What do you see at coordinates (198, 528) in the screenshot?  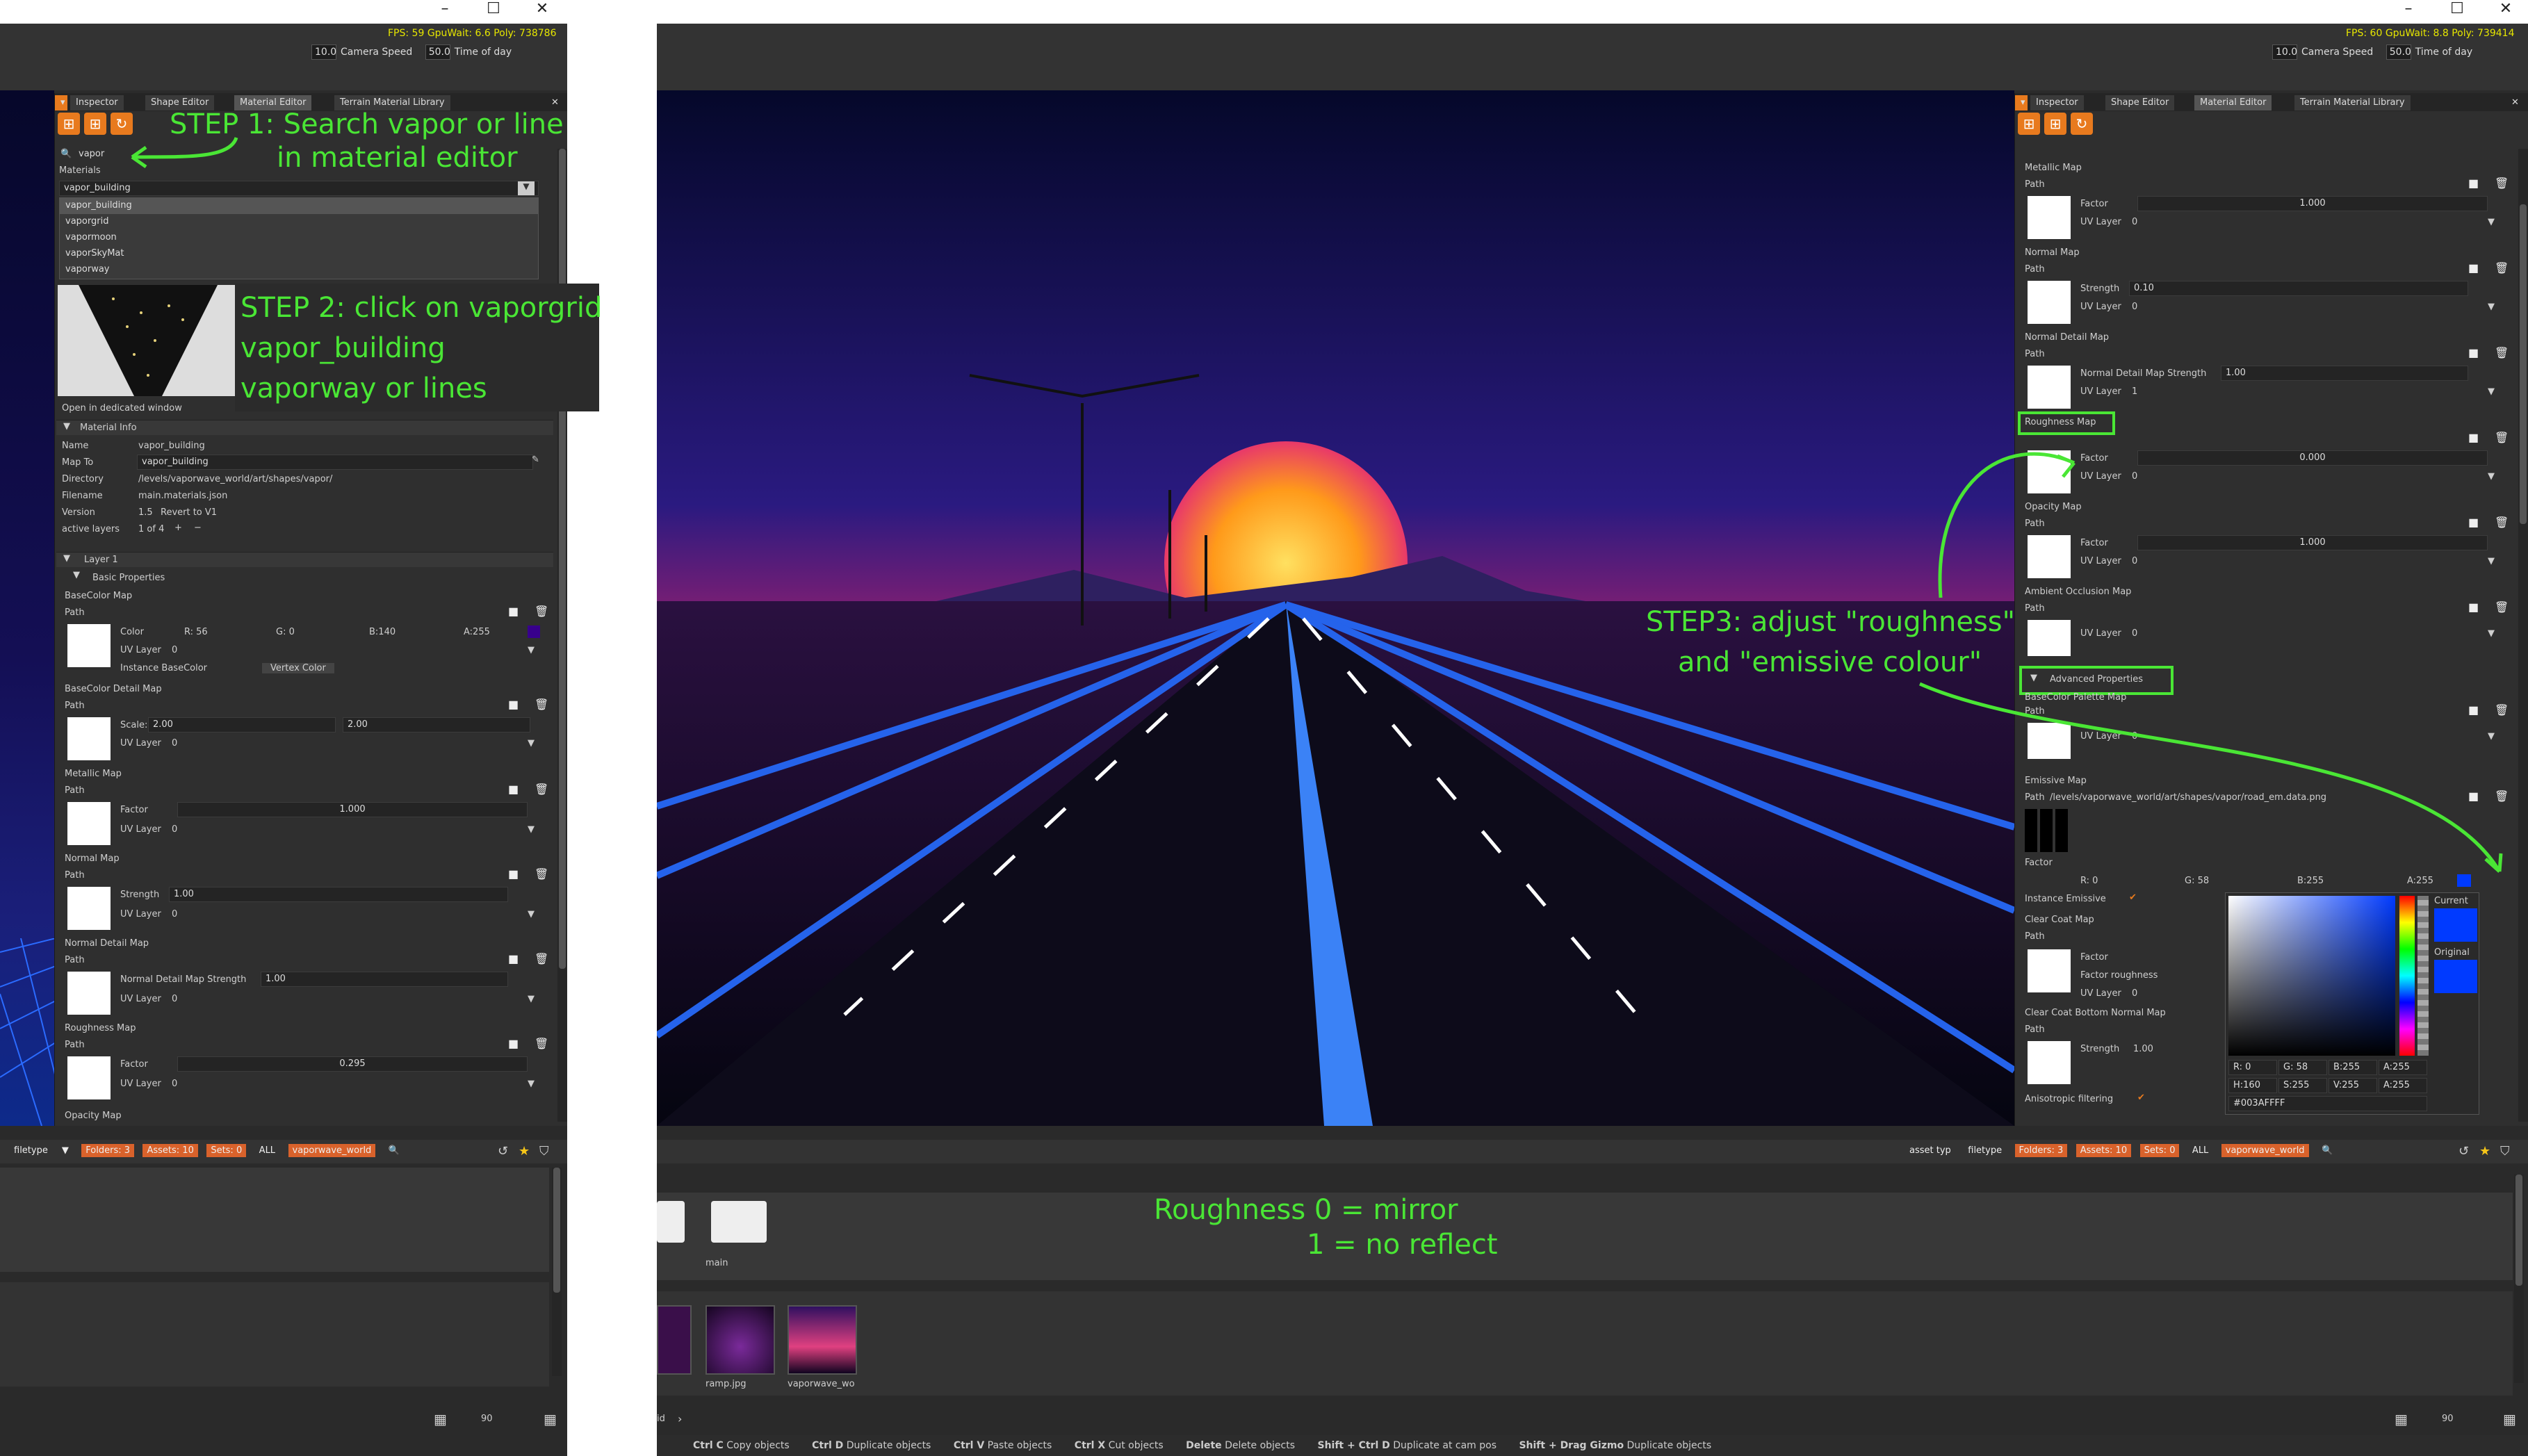 I see `remove-layer-icon: −` at bounding box center [198, 528].